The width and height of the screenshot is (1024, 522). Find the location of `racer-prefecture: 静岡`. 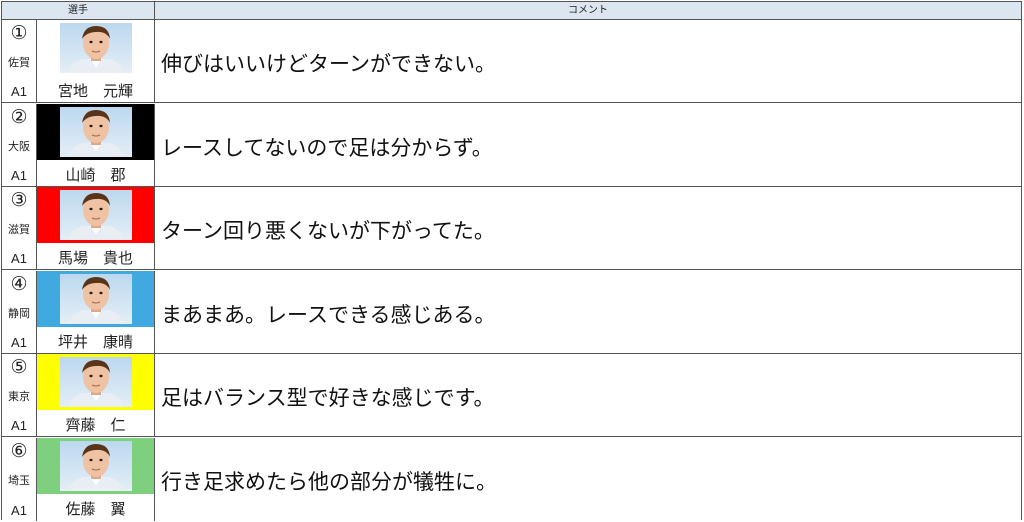

racer-prefecture: 静岡 is located at coordinates (19, 313).